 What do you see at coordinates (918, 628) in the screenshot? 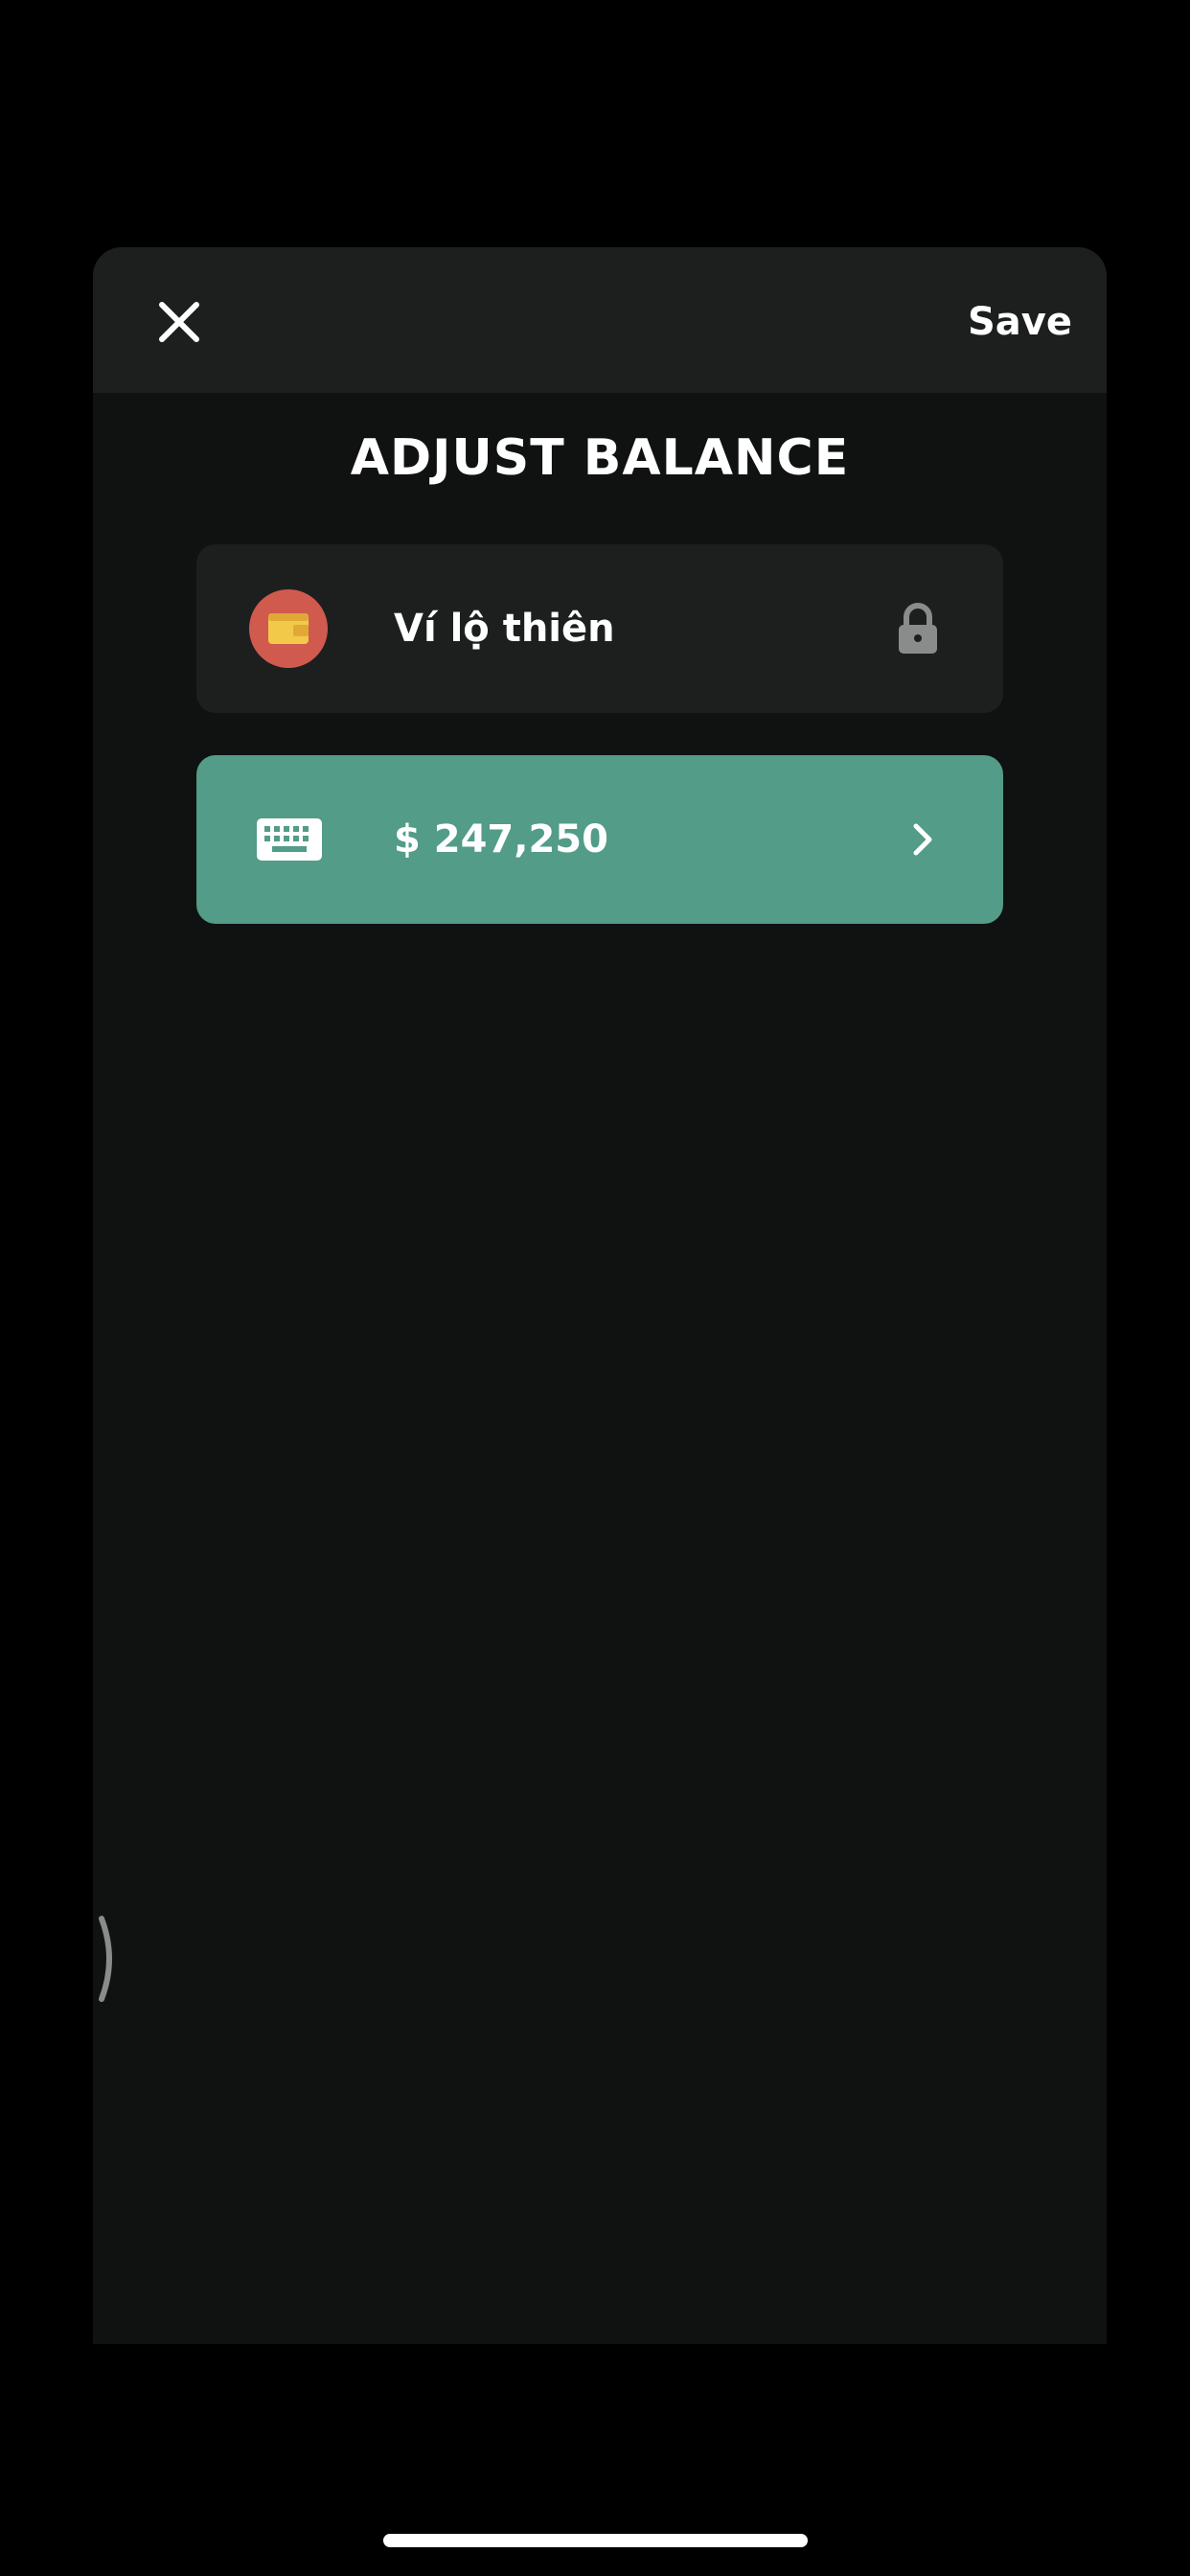
I see `lock-icon` at bounding box center [918, 628].